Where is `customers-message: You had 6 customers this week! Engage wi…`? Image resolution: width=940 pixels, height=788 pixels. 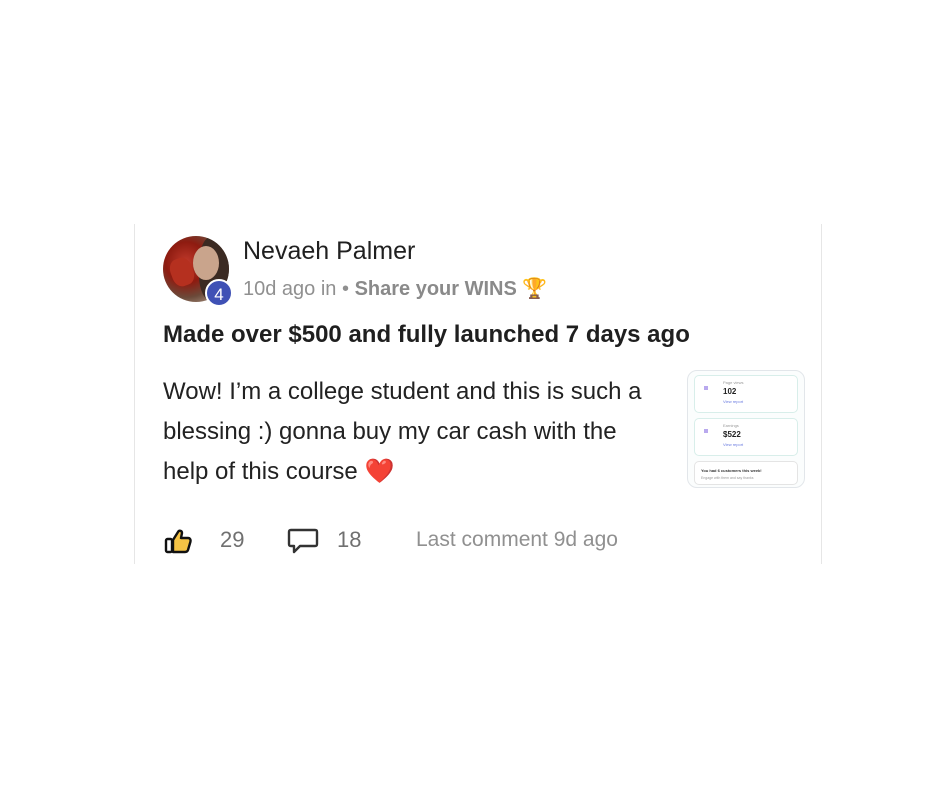
customers-message: You had 6 customers this week! Engage wi… is located at coordinates (746, 473).